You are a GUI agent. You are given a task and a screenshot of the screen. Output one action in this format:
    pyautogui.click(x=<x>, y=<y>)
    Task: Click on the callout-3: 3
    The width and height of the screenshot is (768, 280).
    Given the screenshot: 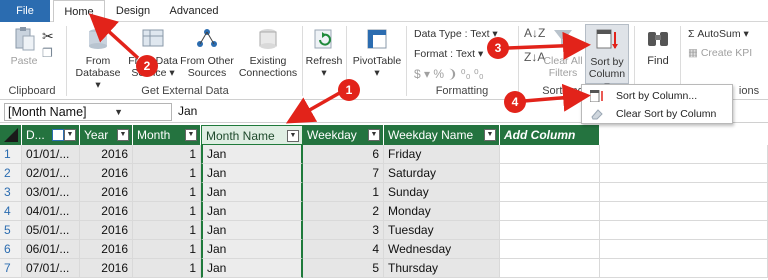 What is the action you would take?
    pyautogui.click(x=498, y=48)
    